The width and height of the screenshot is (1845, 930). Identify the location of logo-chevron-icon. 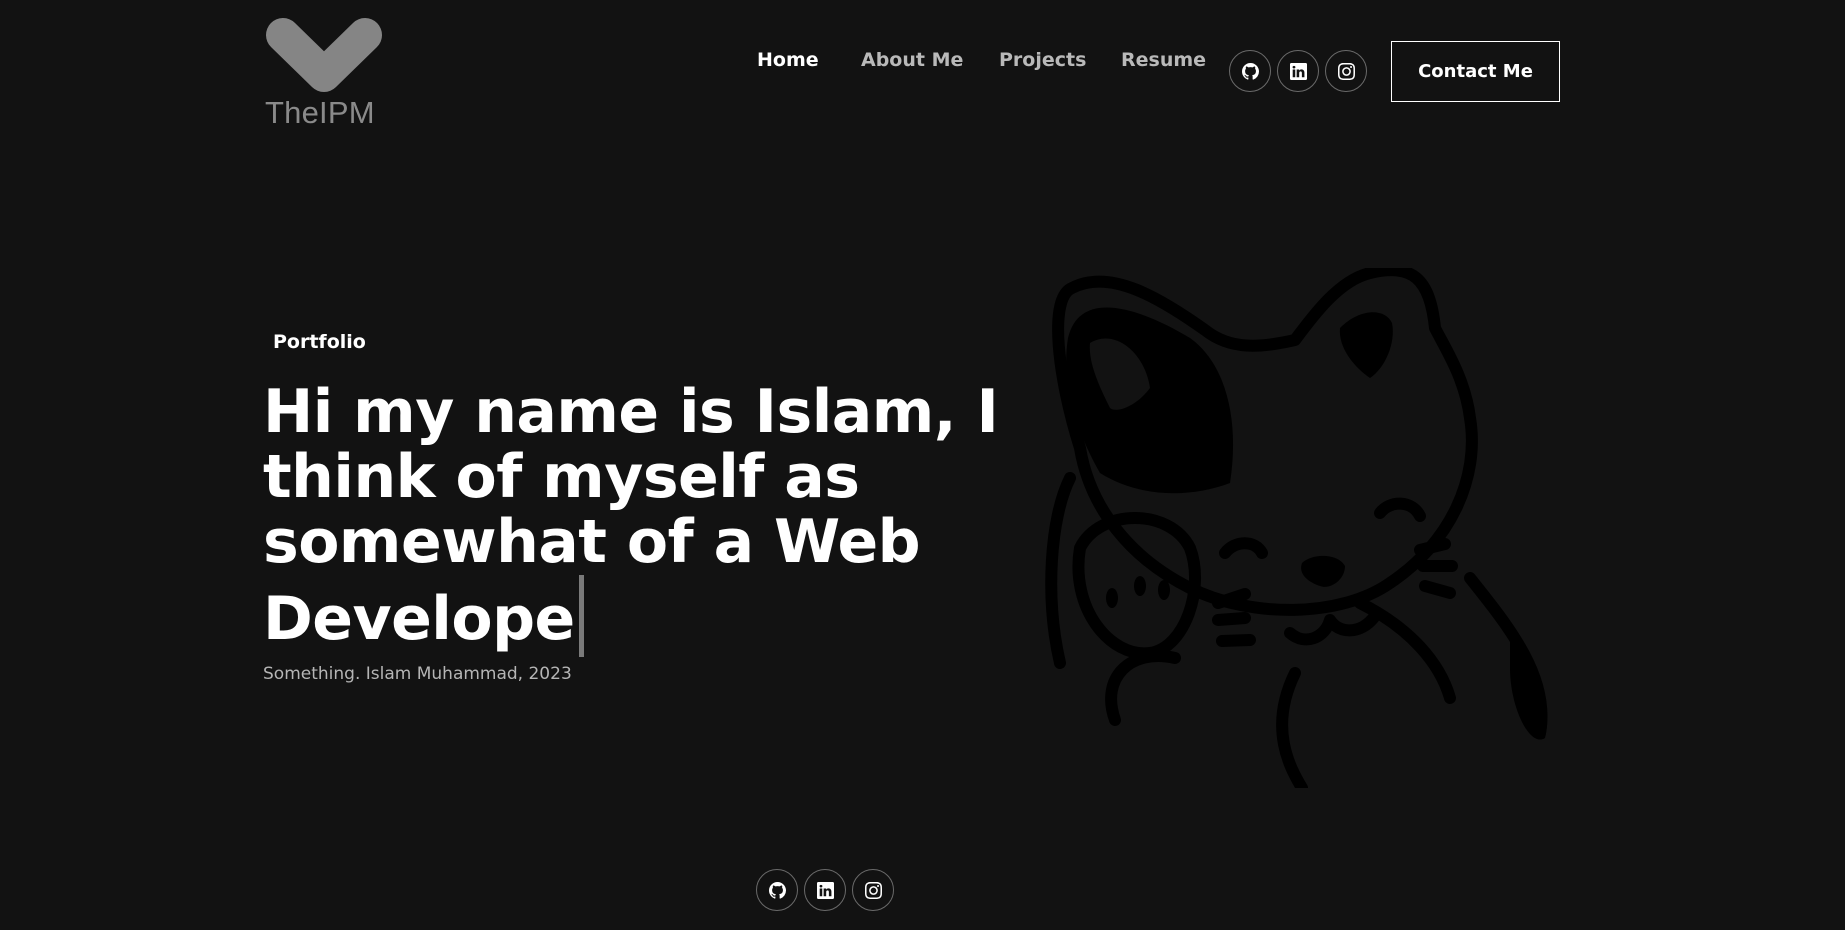
(324, 55).